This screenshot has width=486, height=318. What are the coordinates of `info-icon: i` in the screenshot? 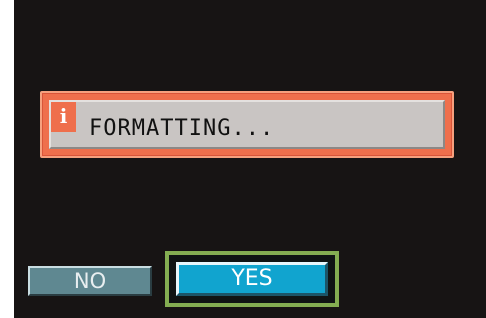 It's located at (63, 117).